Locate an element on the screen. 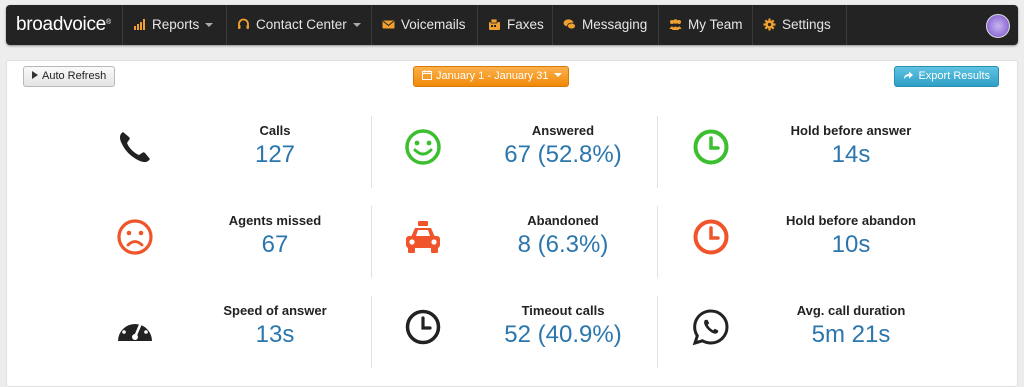 The height and width of the screenshot is (387, 1024). calendar-icon is located at coordinates (427, 75).